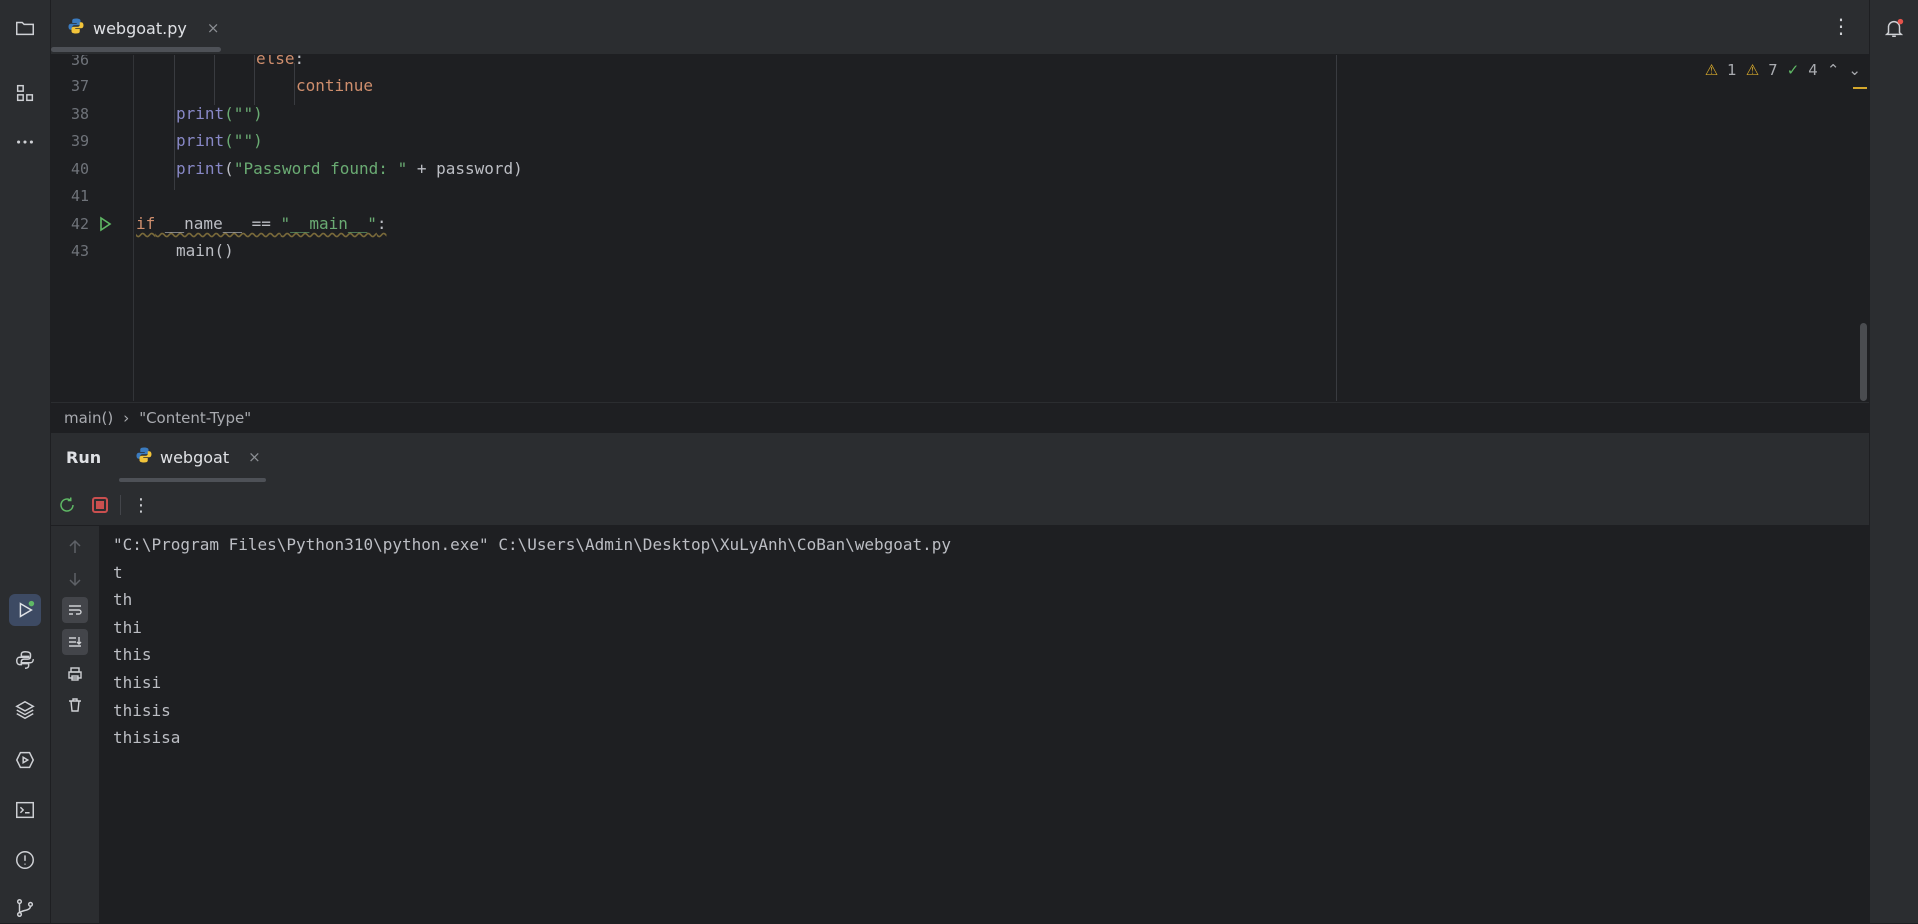  I want to click on line-number: 36, so click(79, 62).